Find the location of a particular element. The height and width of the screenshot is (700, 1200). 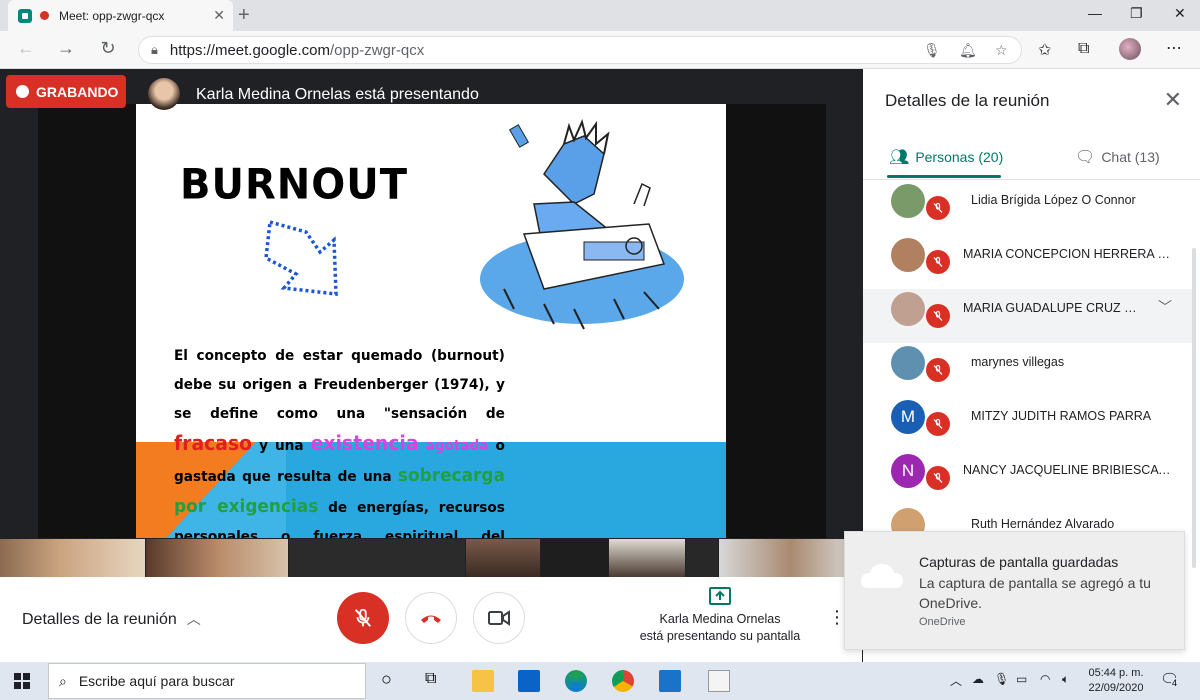

cortana-icon: ○ is located at coordinates (392, 680).